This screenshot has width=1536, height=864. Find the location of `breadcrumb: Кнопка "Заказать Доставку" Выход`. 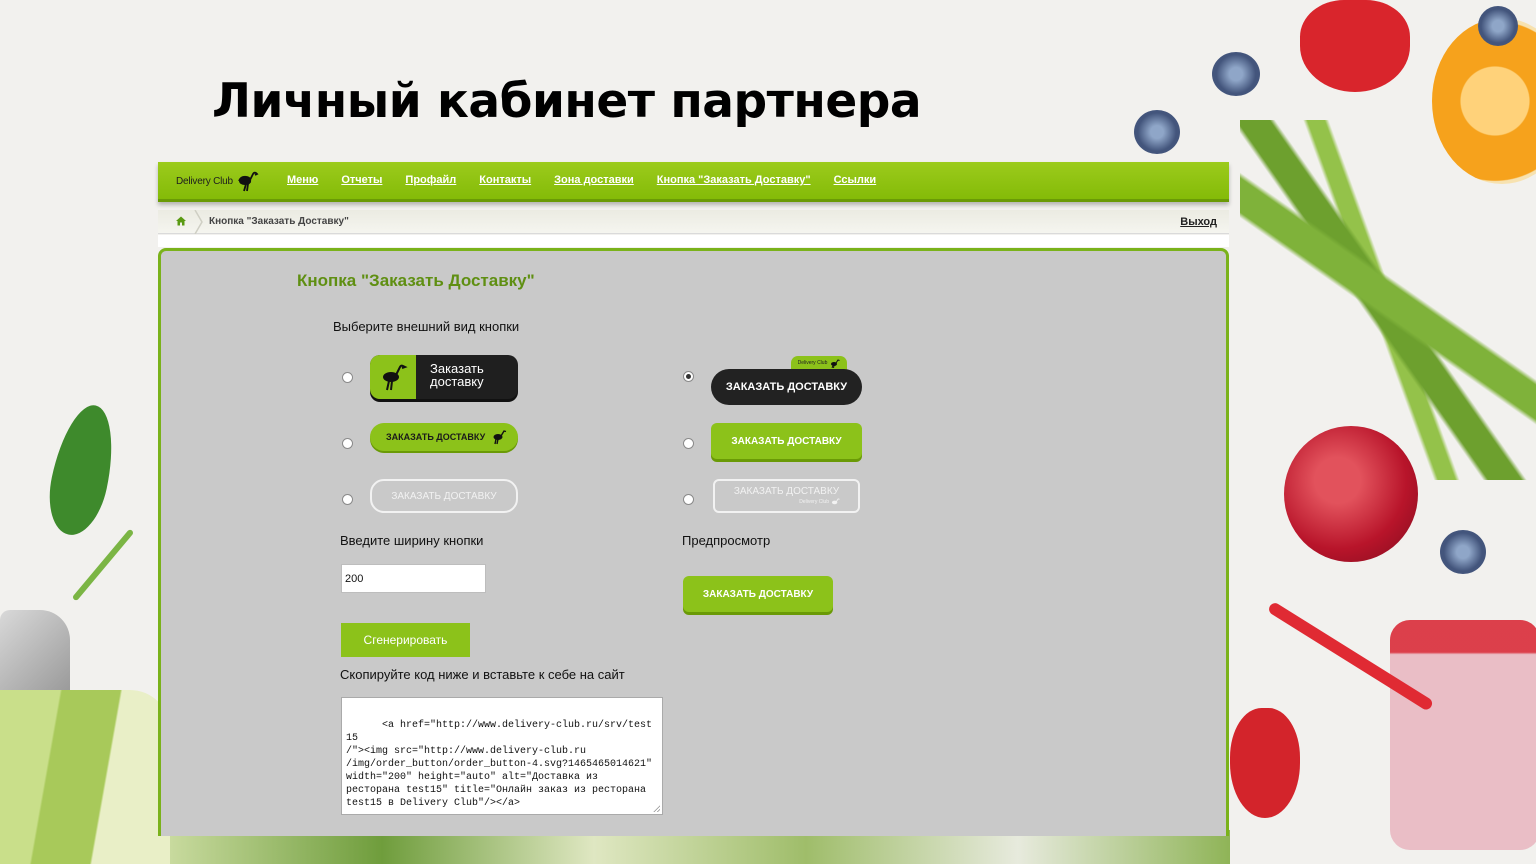

breadcrumb: Кнопка "Заказать Доставку" Выход is located at coordinates (693, 222).